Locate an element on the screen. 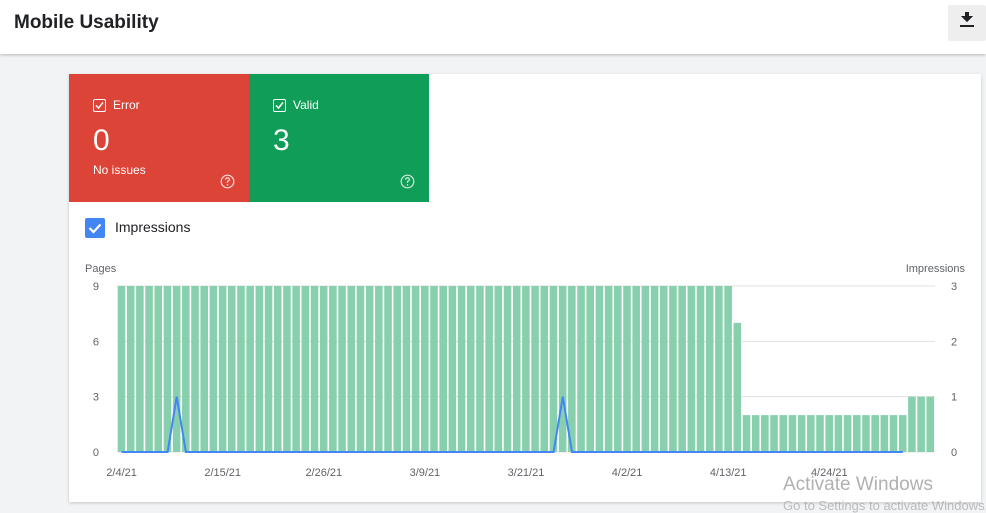 The image size is (986, 513). x-tick-label: 4/24/21 is located at coordinates (829, 473).